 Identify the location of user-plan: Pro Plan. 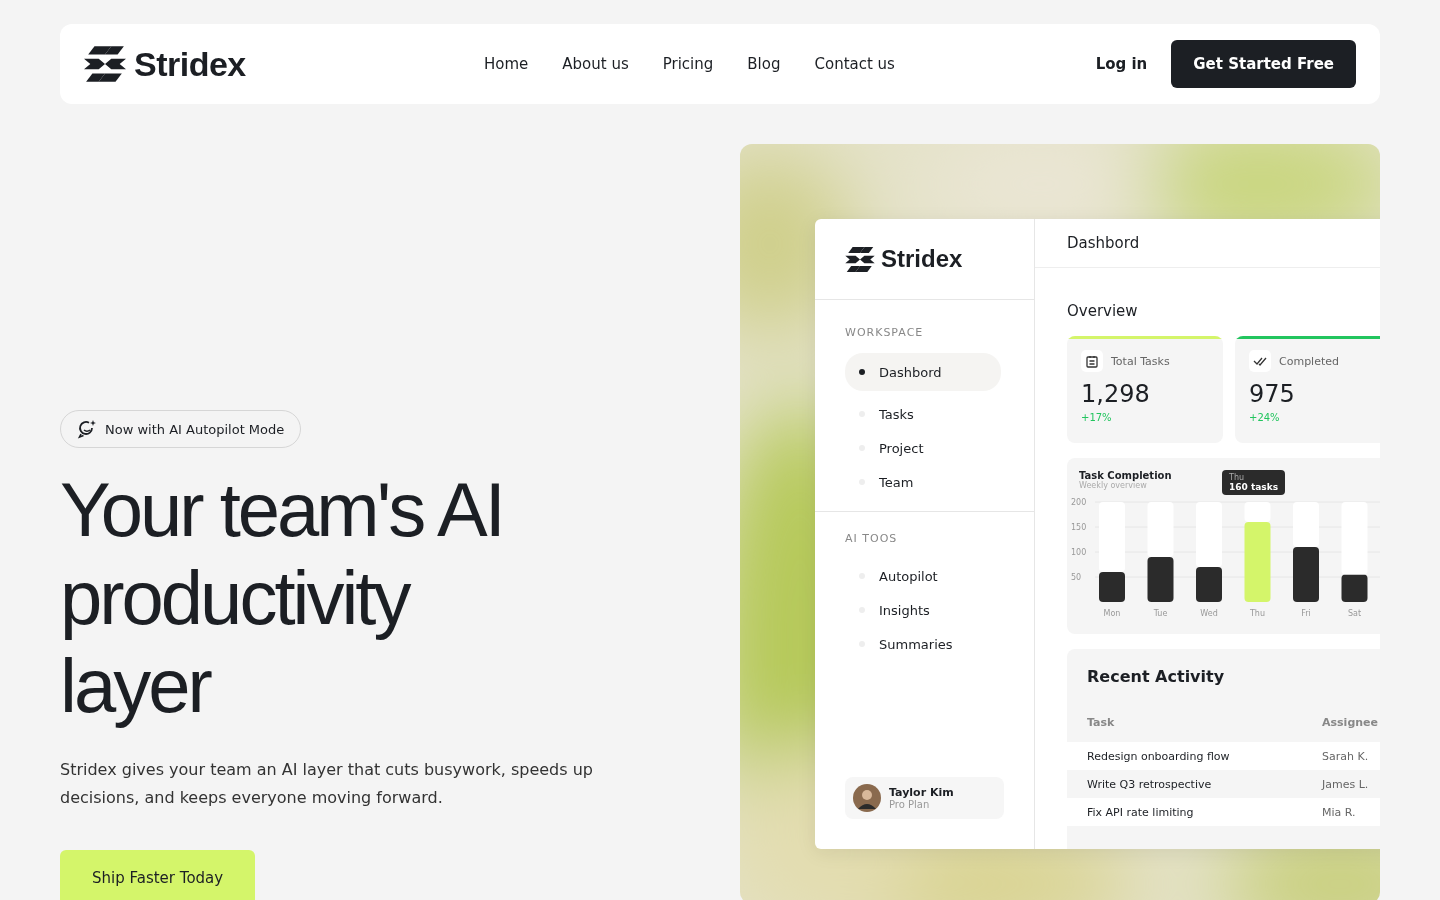
(910, 804).